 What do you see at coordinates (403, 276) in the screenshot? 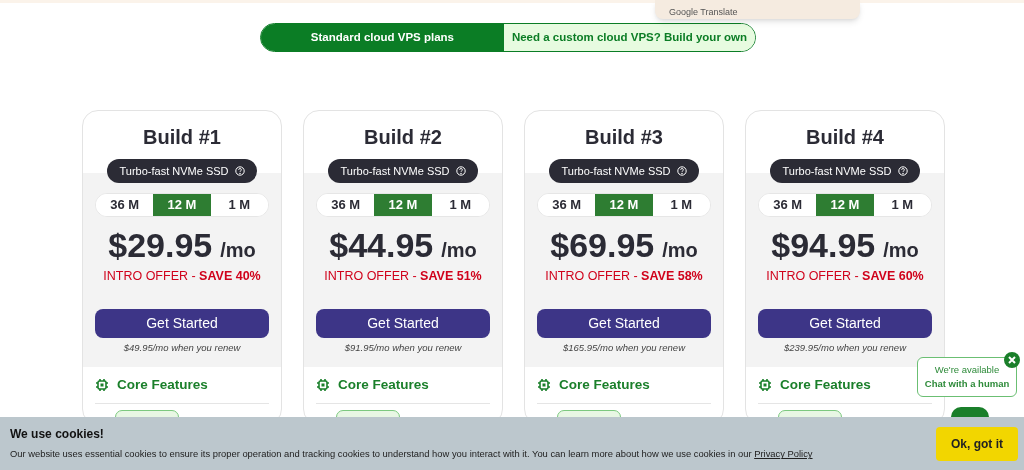
I see `offer-text: INTRO OFFER - SAVE 51%` at bounding box center [403, 276].